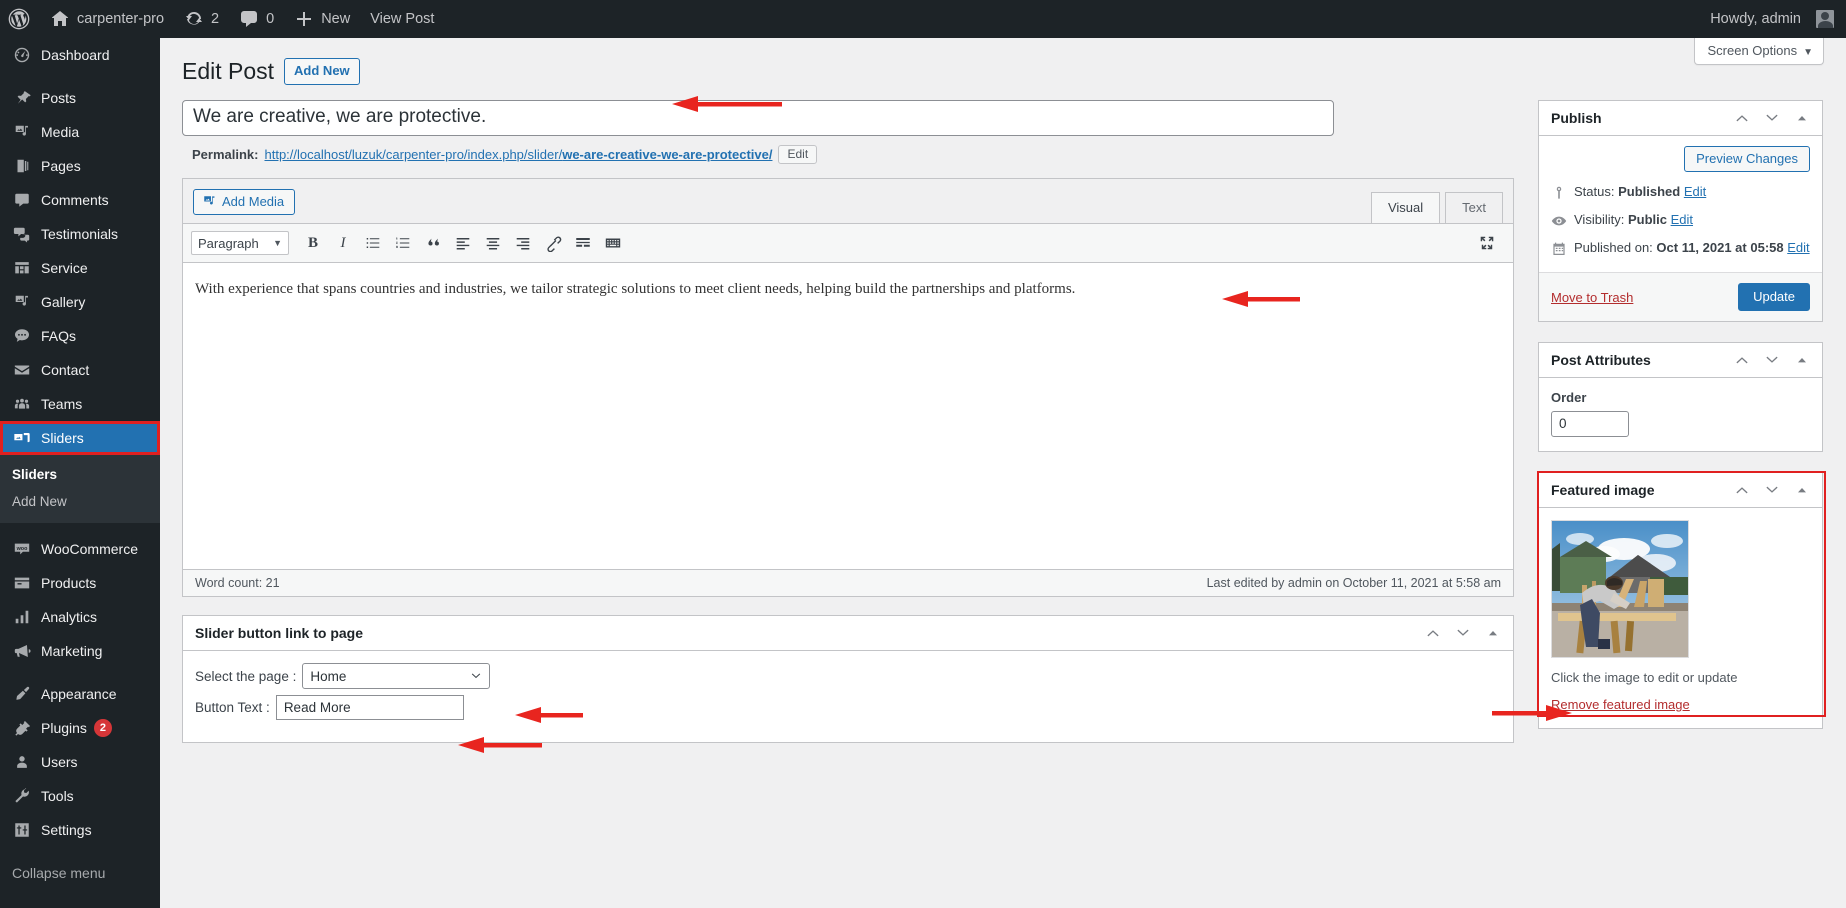 This screenshot has height=908, width=1846. I want to click on sidebar-item-label: Products, so click(69, 583).